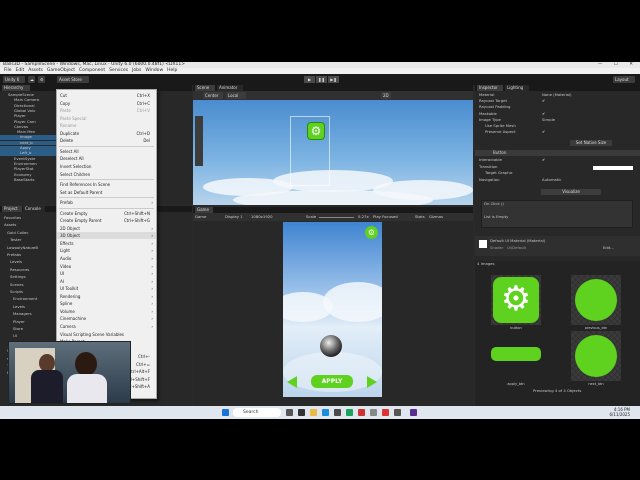 The height and width of the screenshot is (480, 640). I want to click on project-folder: Gold Collec, so click(17, 233).